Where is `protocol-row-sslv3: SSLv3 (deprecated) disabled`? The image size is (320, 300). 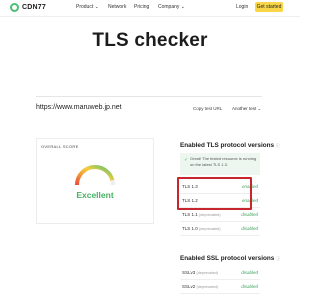
protocol-row-sslv3: SSLv3 (deprecated) disabled is located at coordinates (220, 272).